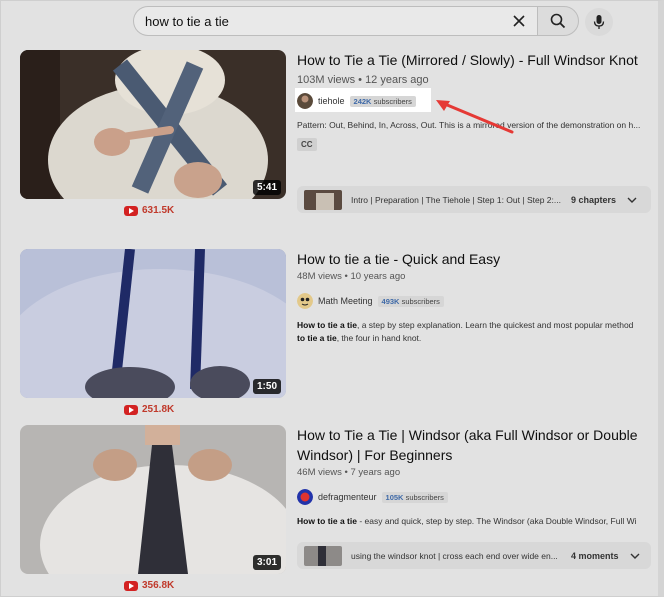  I want to click on video-duration: 1:50, so click(266, 386).